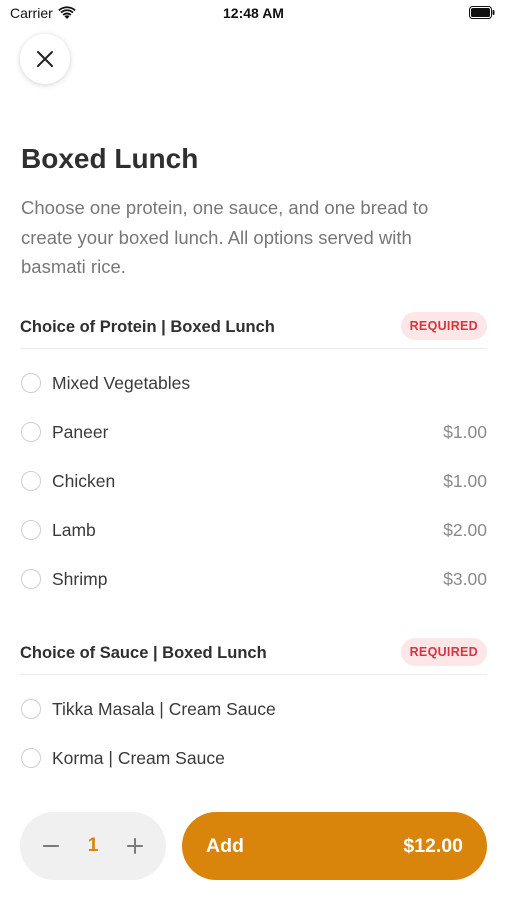 This screenshot has width=507, height=900. I want to click on add-to-cart-button: Add $12.00, so click(334, 846).